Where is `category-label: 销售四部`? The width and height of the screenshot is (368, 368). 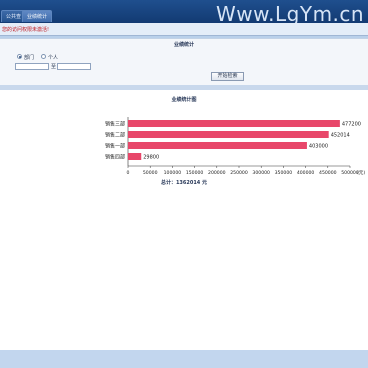
category-label: 销售四部 is located at coordinates (115, 157).